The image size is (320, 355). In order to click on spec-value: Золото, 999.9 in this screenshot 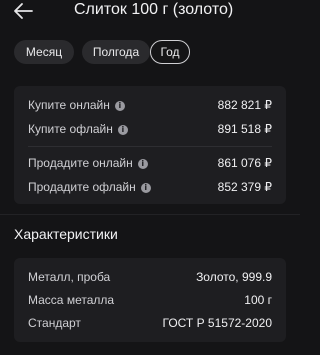, I will do `click(234, 277)`.